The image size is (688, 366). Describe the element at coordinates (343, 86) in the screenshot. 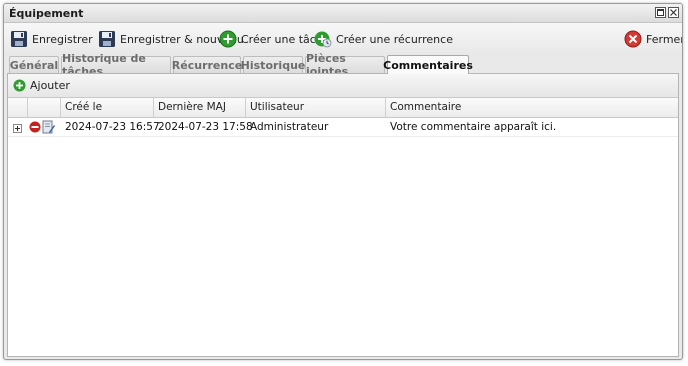

I see `comments-toolbar: Ajouter` at that location.